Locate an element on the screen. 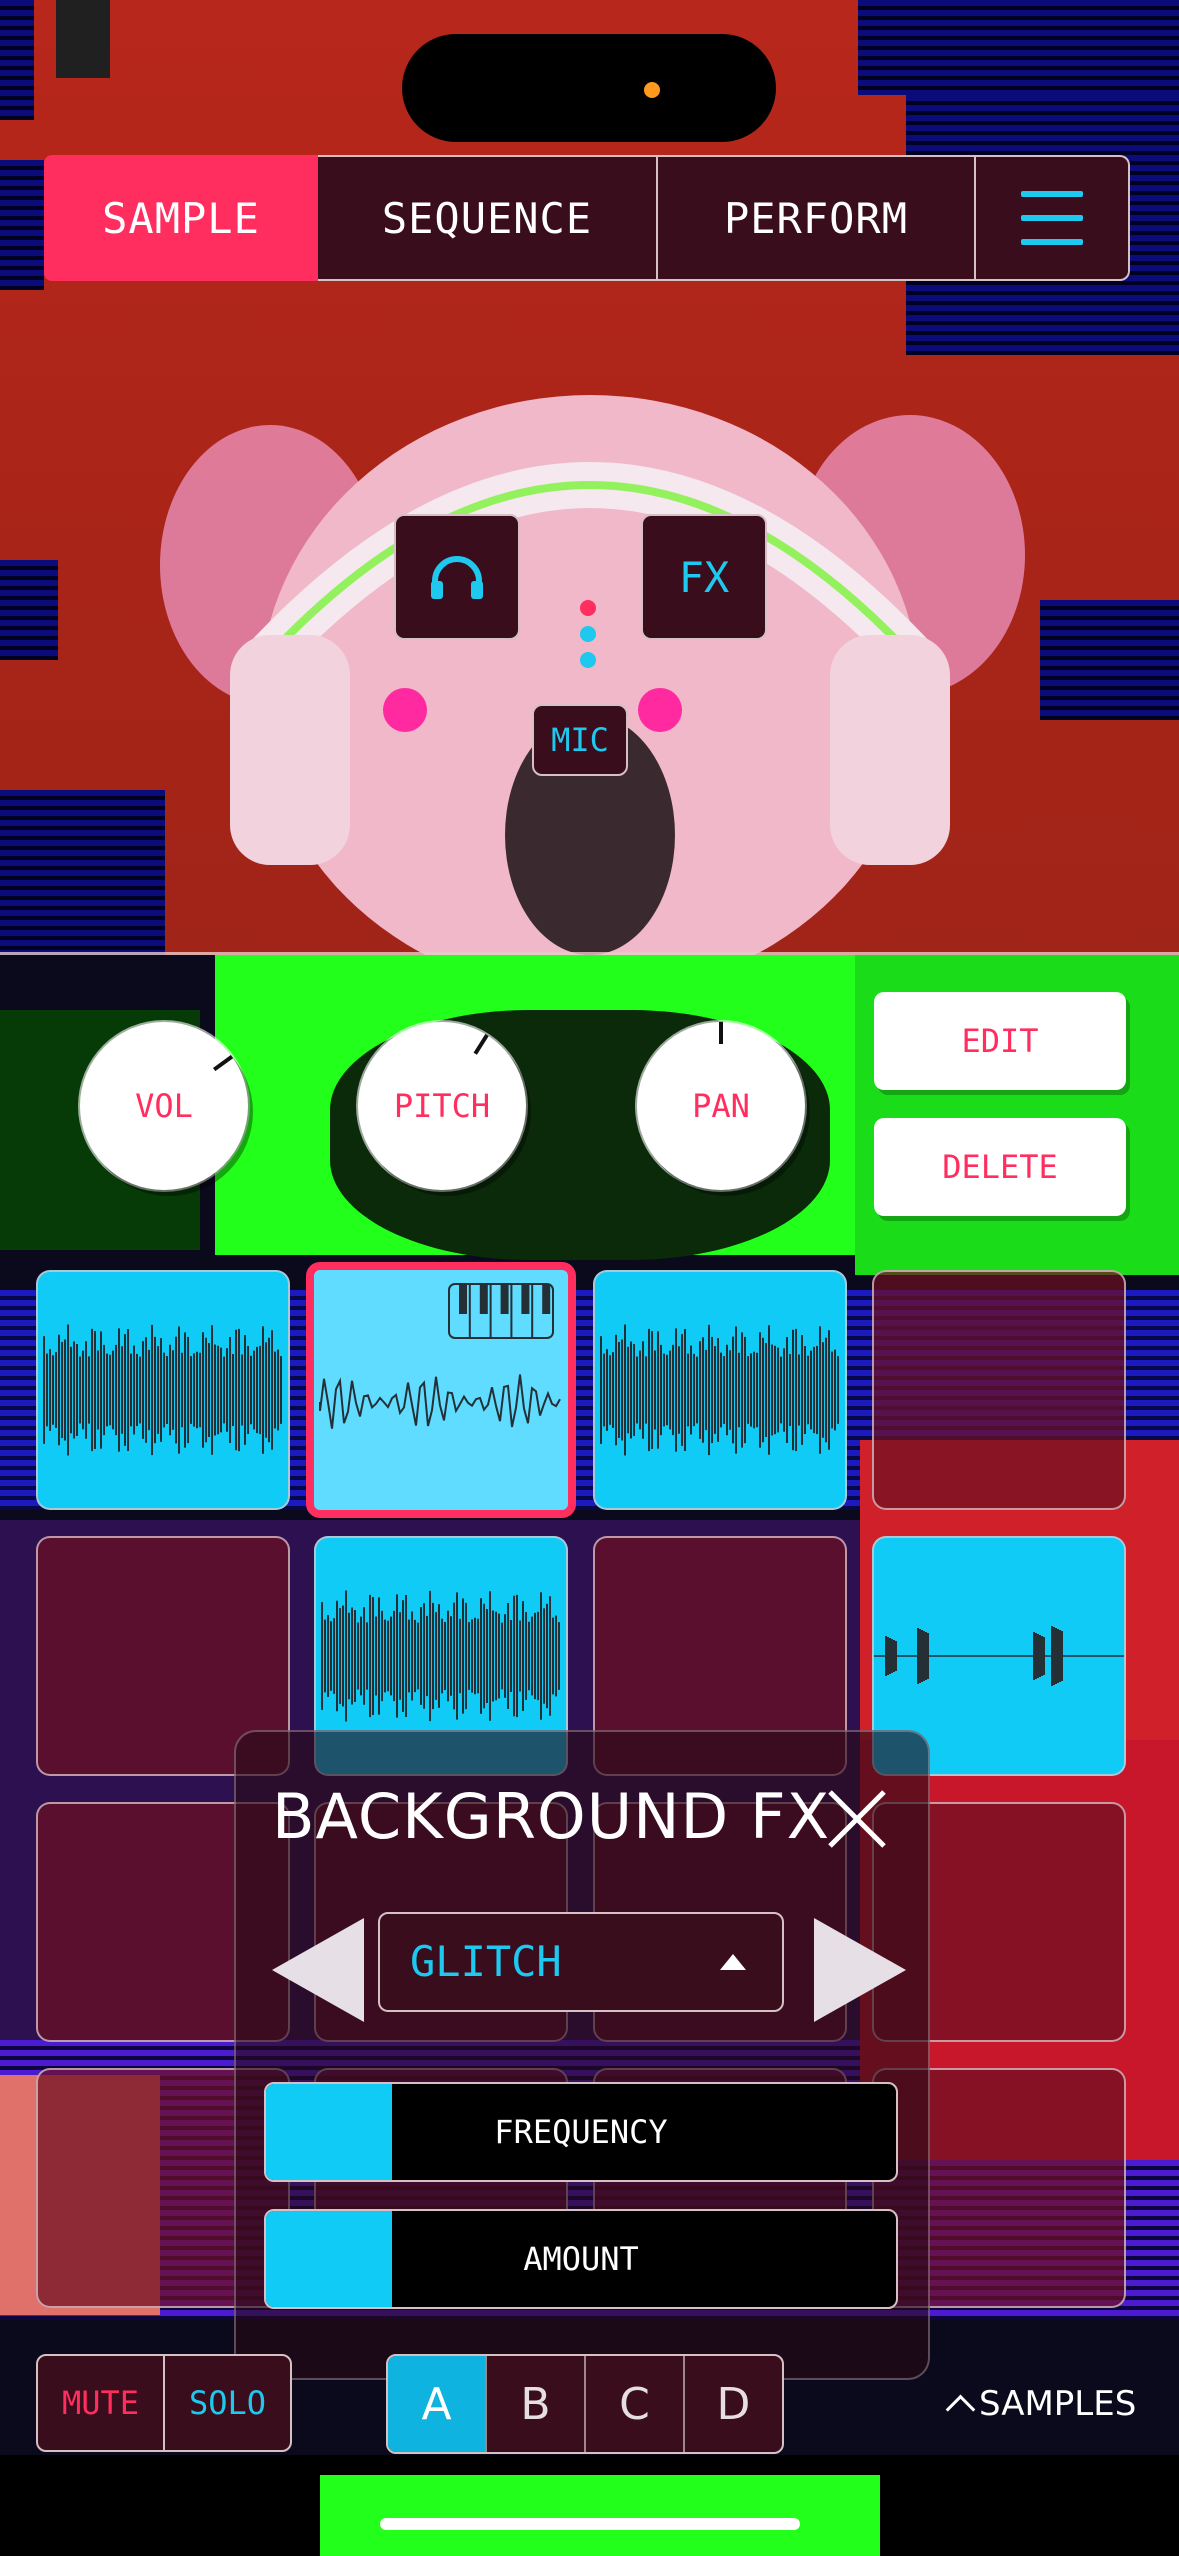 The height and width of the screenshot is (2556, 1179). edit-button: EDIT is located at coordinates (1000, 1041).